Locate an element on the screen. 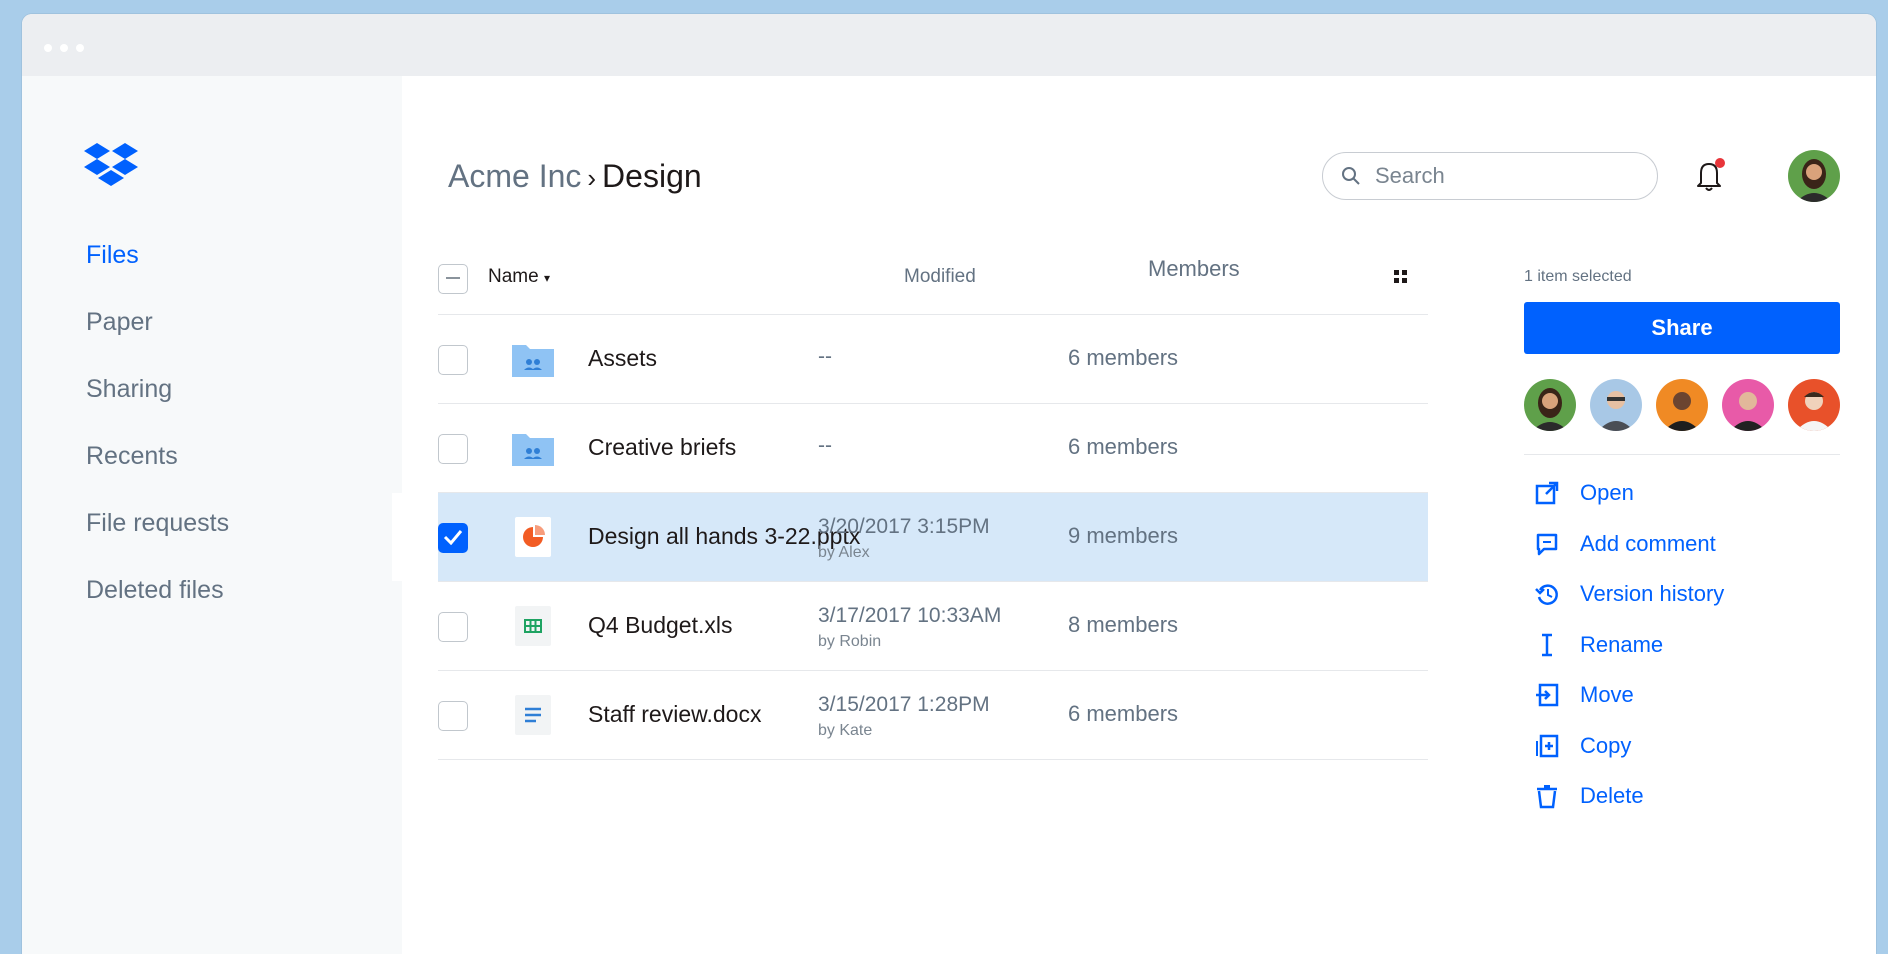  file-modified: 3/17/2017 10:33AM by Robin is located at coordinates (910, 627).